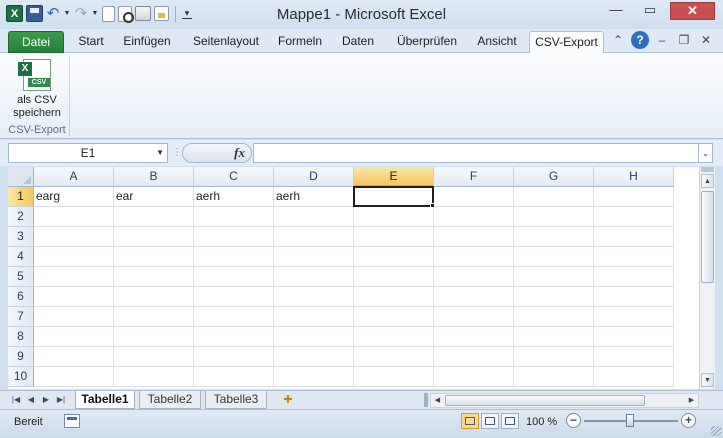 This screenshot has height=438, width=723. Describe the element at coordinates (236, 400) in the screenshot. I see `sheet-tab-tabelle3: Tabelle3` at that location.